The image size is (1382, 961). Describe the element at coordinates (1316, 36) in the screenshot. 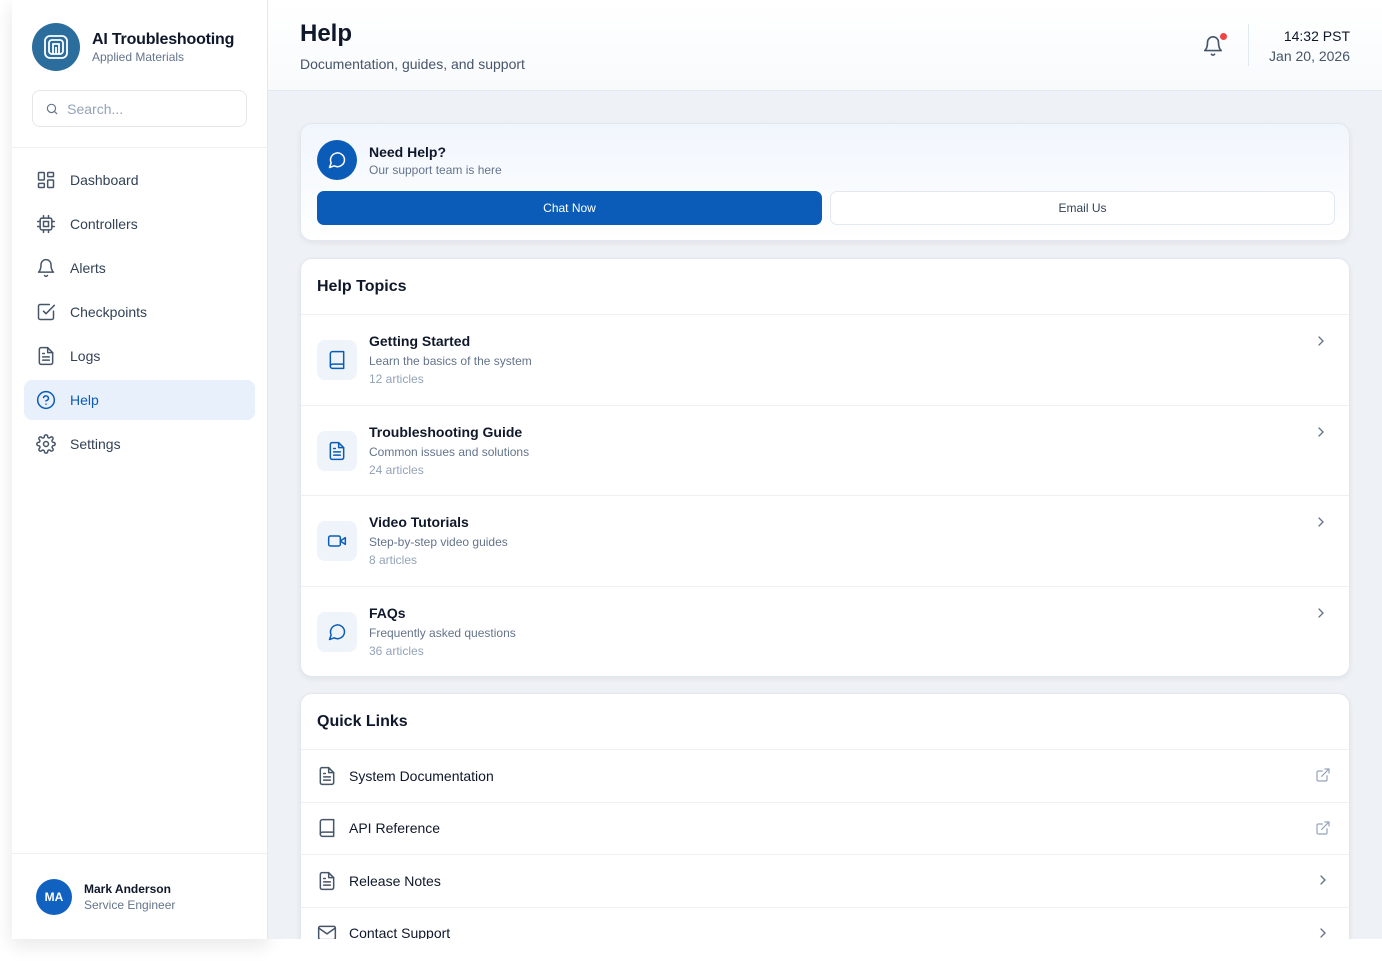

I see `current-time: 14:32 PST` at that location.